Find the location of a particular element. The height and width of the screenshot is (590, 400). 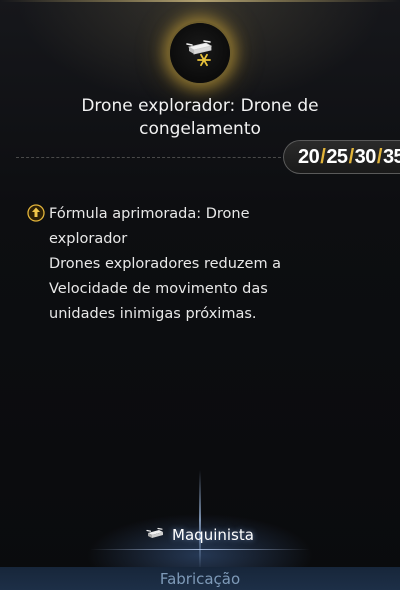

description-line: Velocidade de movimento das is located at coordinates (158, 289).